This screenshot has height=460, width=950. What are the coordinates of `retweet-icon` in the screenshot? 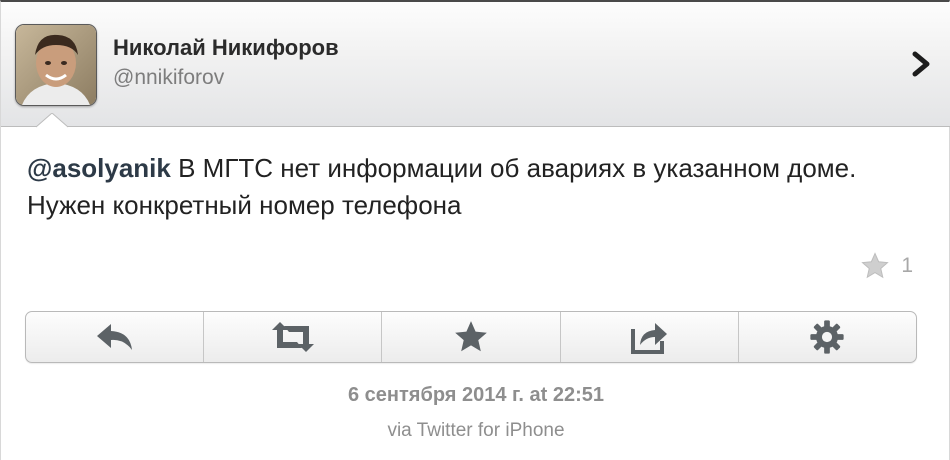 It's located at (292, 337).